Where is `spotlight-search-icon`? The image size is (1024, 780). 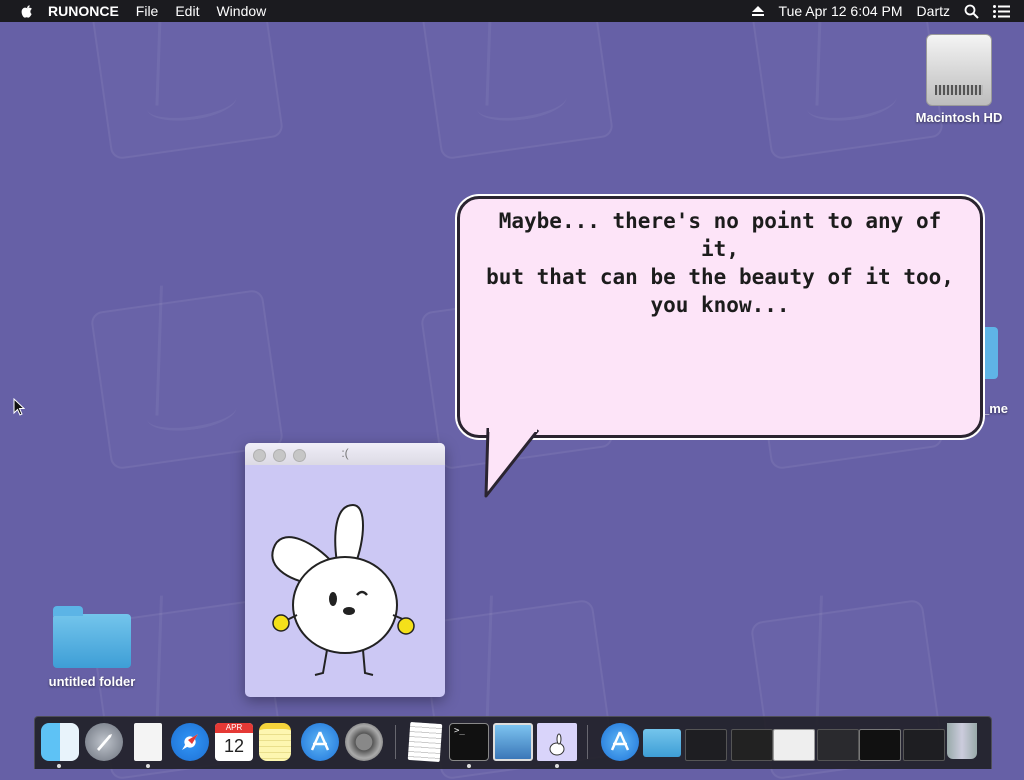 spotlight-search-icon is located at coordinates (971, 11).